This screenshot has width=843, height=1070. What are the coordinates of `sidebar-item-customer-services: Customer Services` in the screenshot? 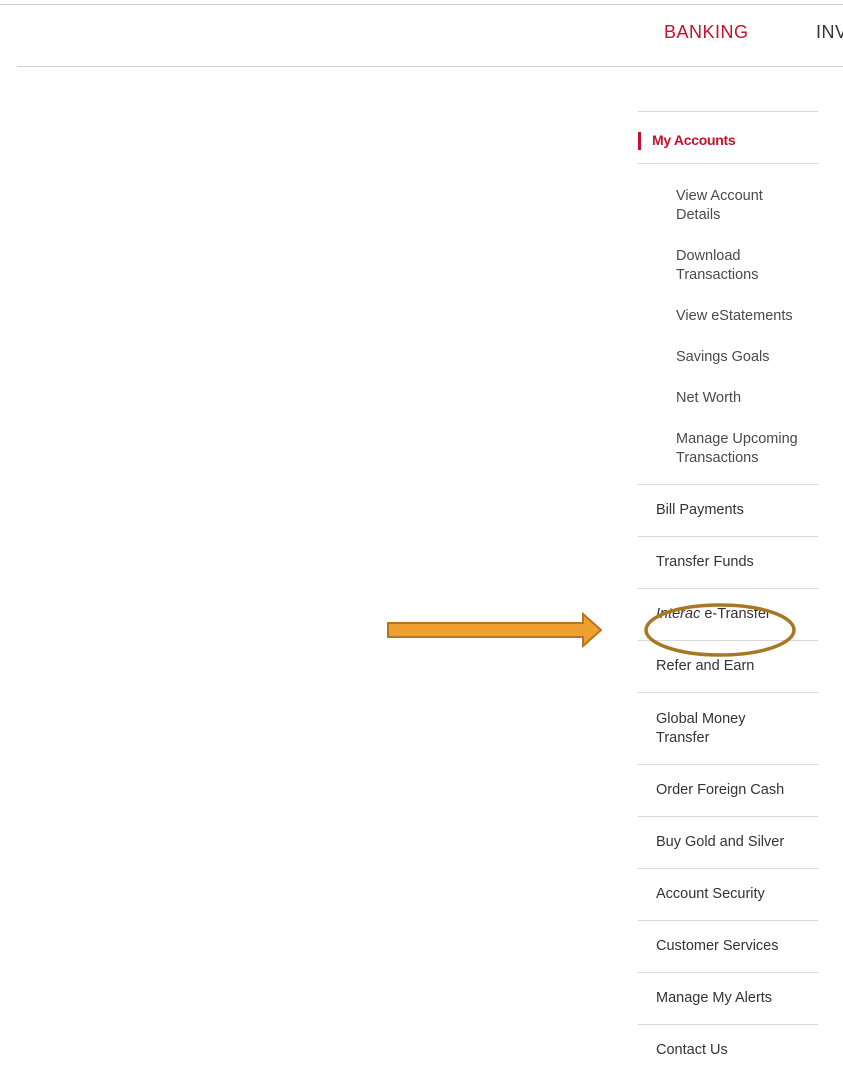 It's located at (728, 947).